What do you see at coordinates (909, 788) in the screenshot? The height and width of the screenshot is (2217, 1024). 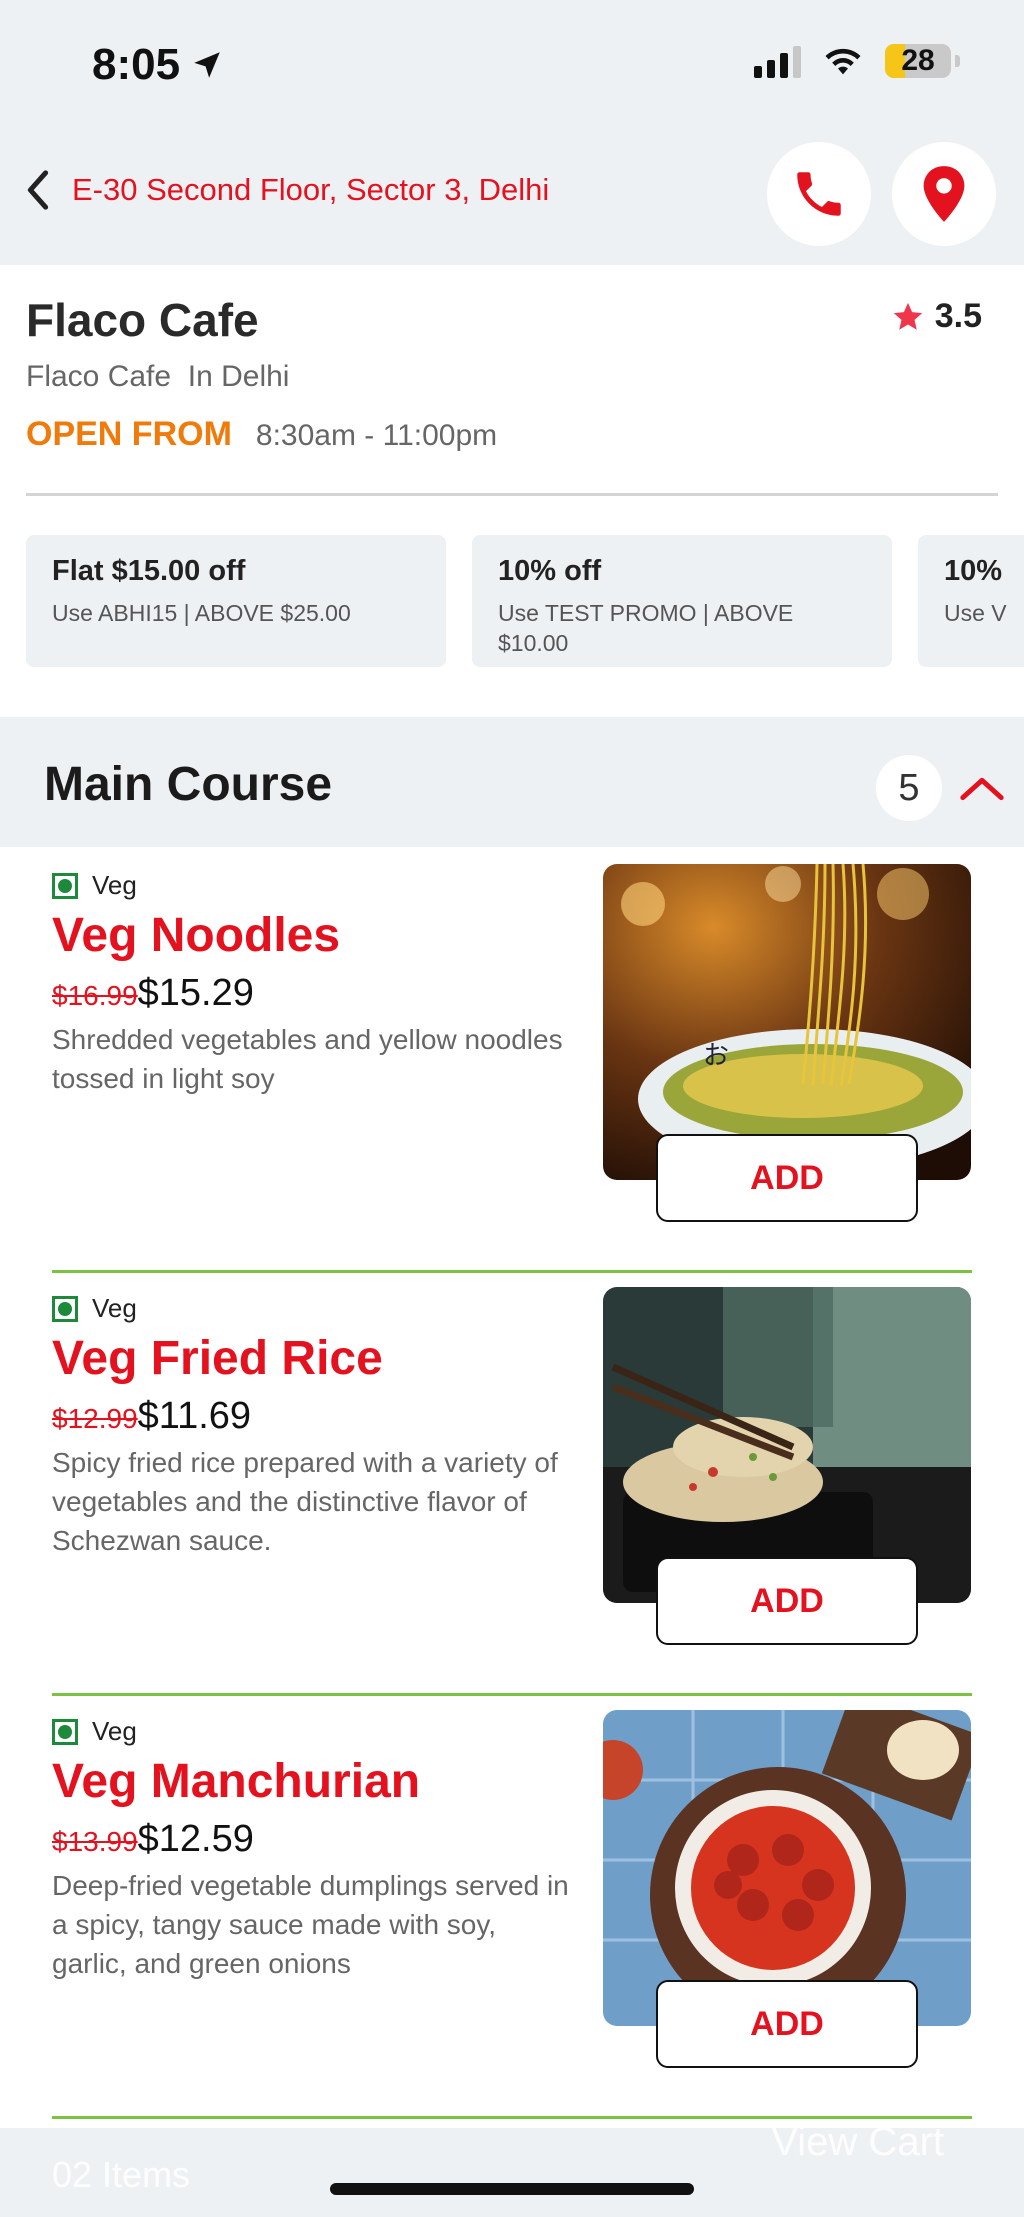 I see `section-item-count: 5` at bounding box center [909, 788].